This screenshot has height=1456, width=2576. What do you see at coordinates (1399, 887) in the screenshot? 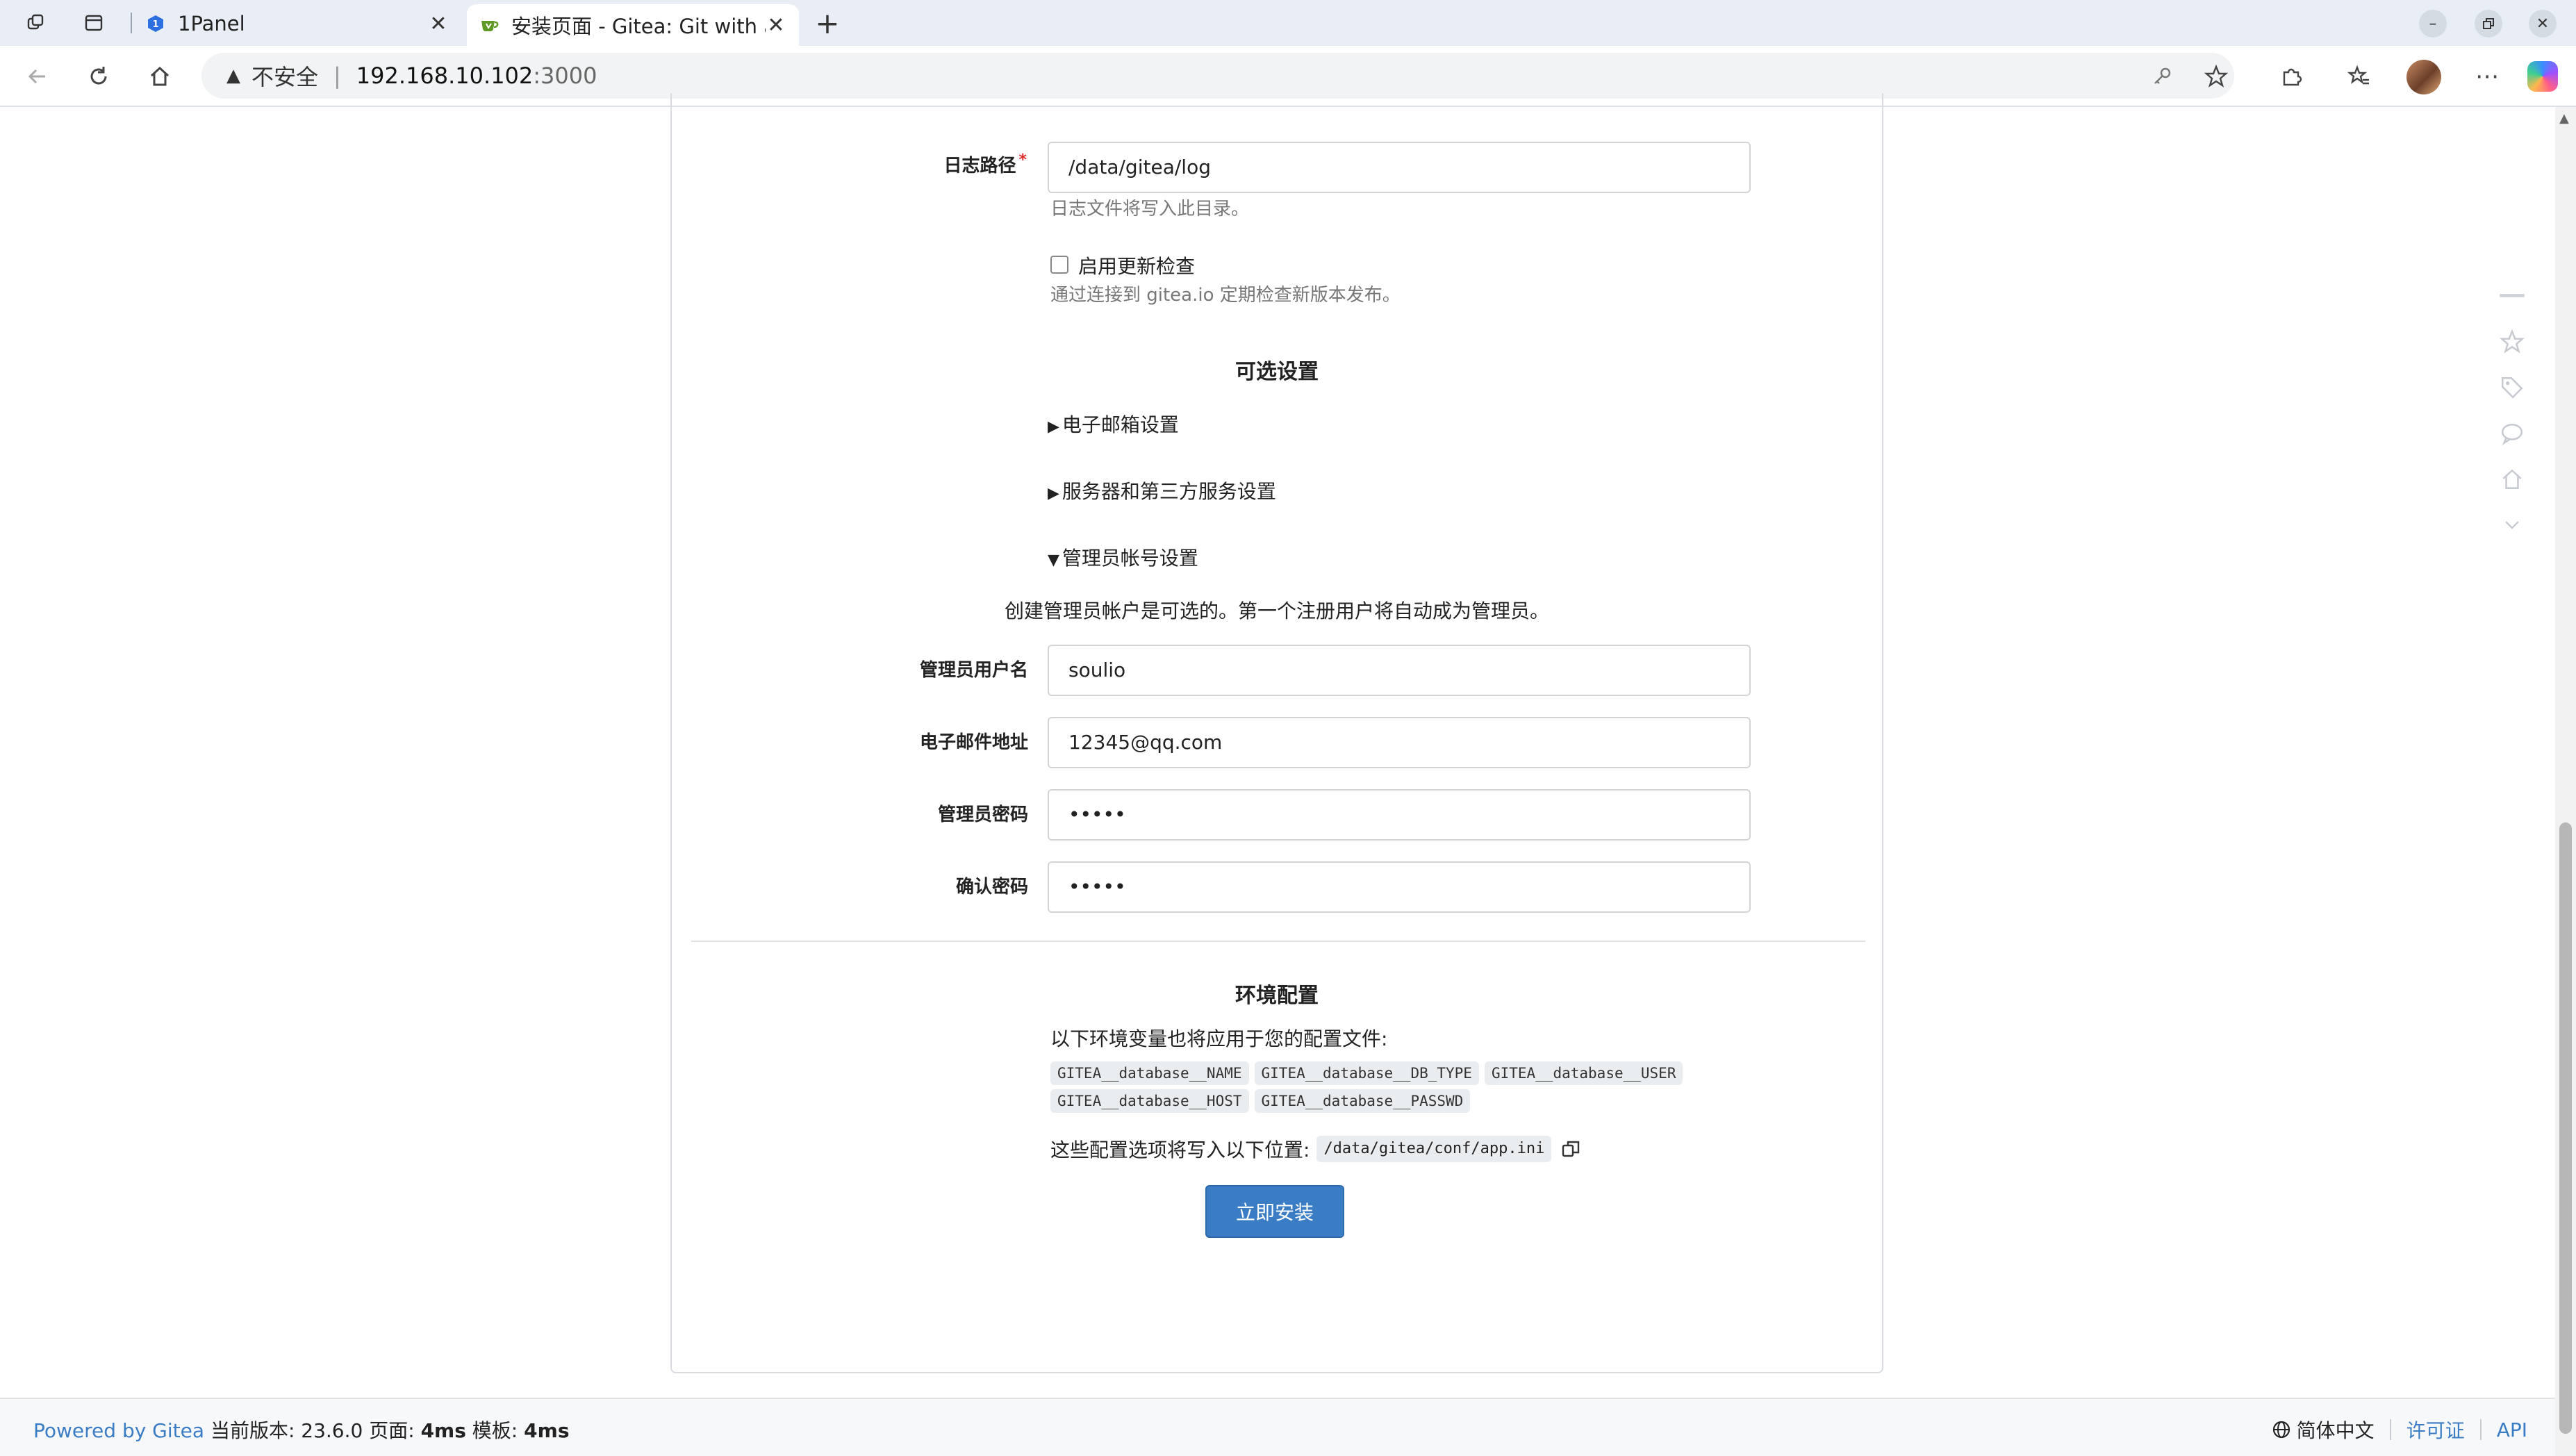
I see `confirm-password-input: •••••` at bounding box center [1399, 887].